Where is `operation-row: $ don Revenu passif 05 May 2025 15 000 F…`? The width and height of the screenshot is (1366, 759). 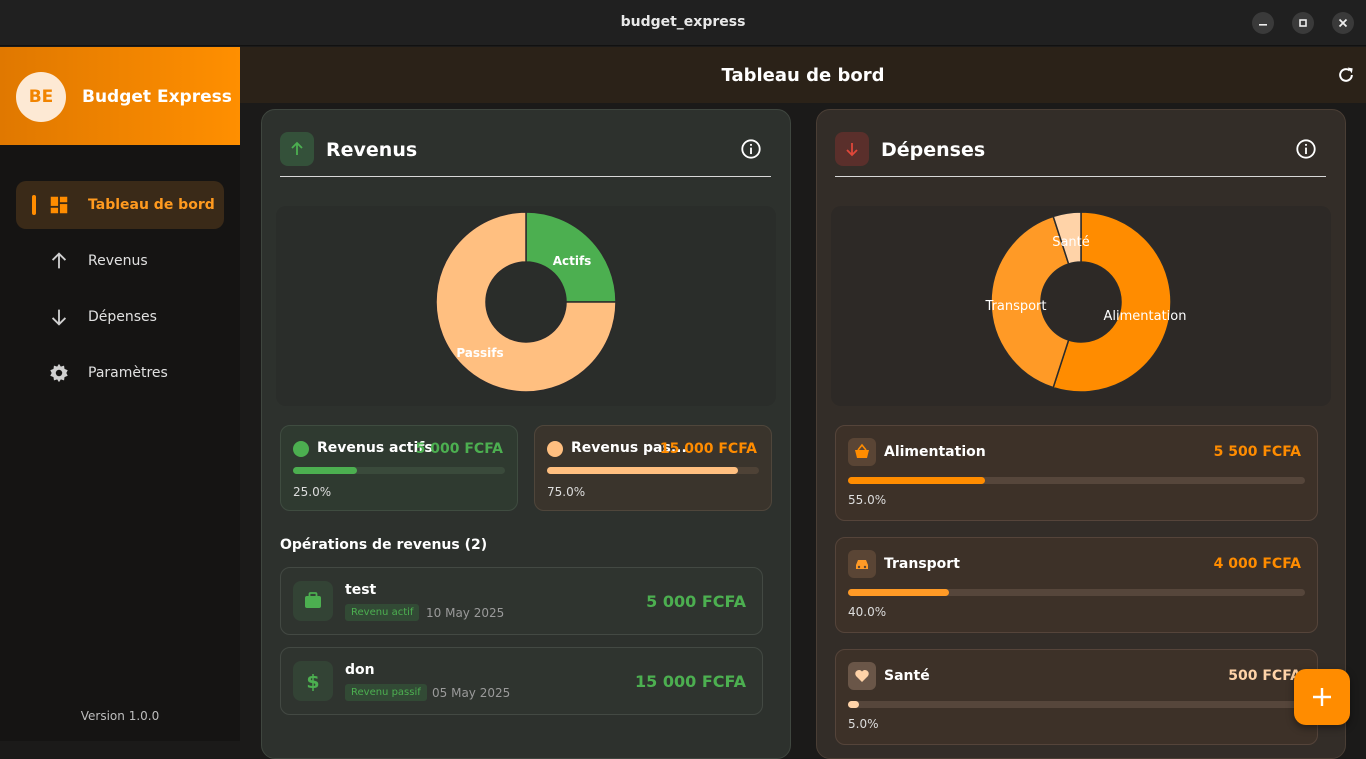 operation-row: $ don Revenu passif 05 May 2025 15 000 F… is located at coordinates (521, 681).